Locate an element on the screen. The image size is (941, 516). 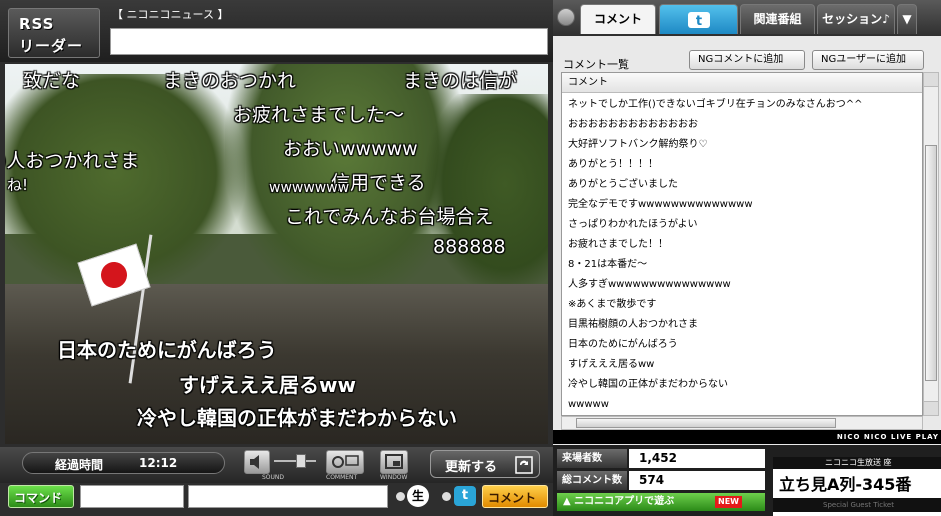
command-input is located at coordinates (132, 496).